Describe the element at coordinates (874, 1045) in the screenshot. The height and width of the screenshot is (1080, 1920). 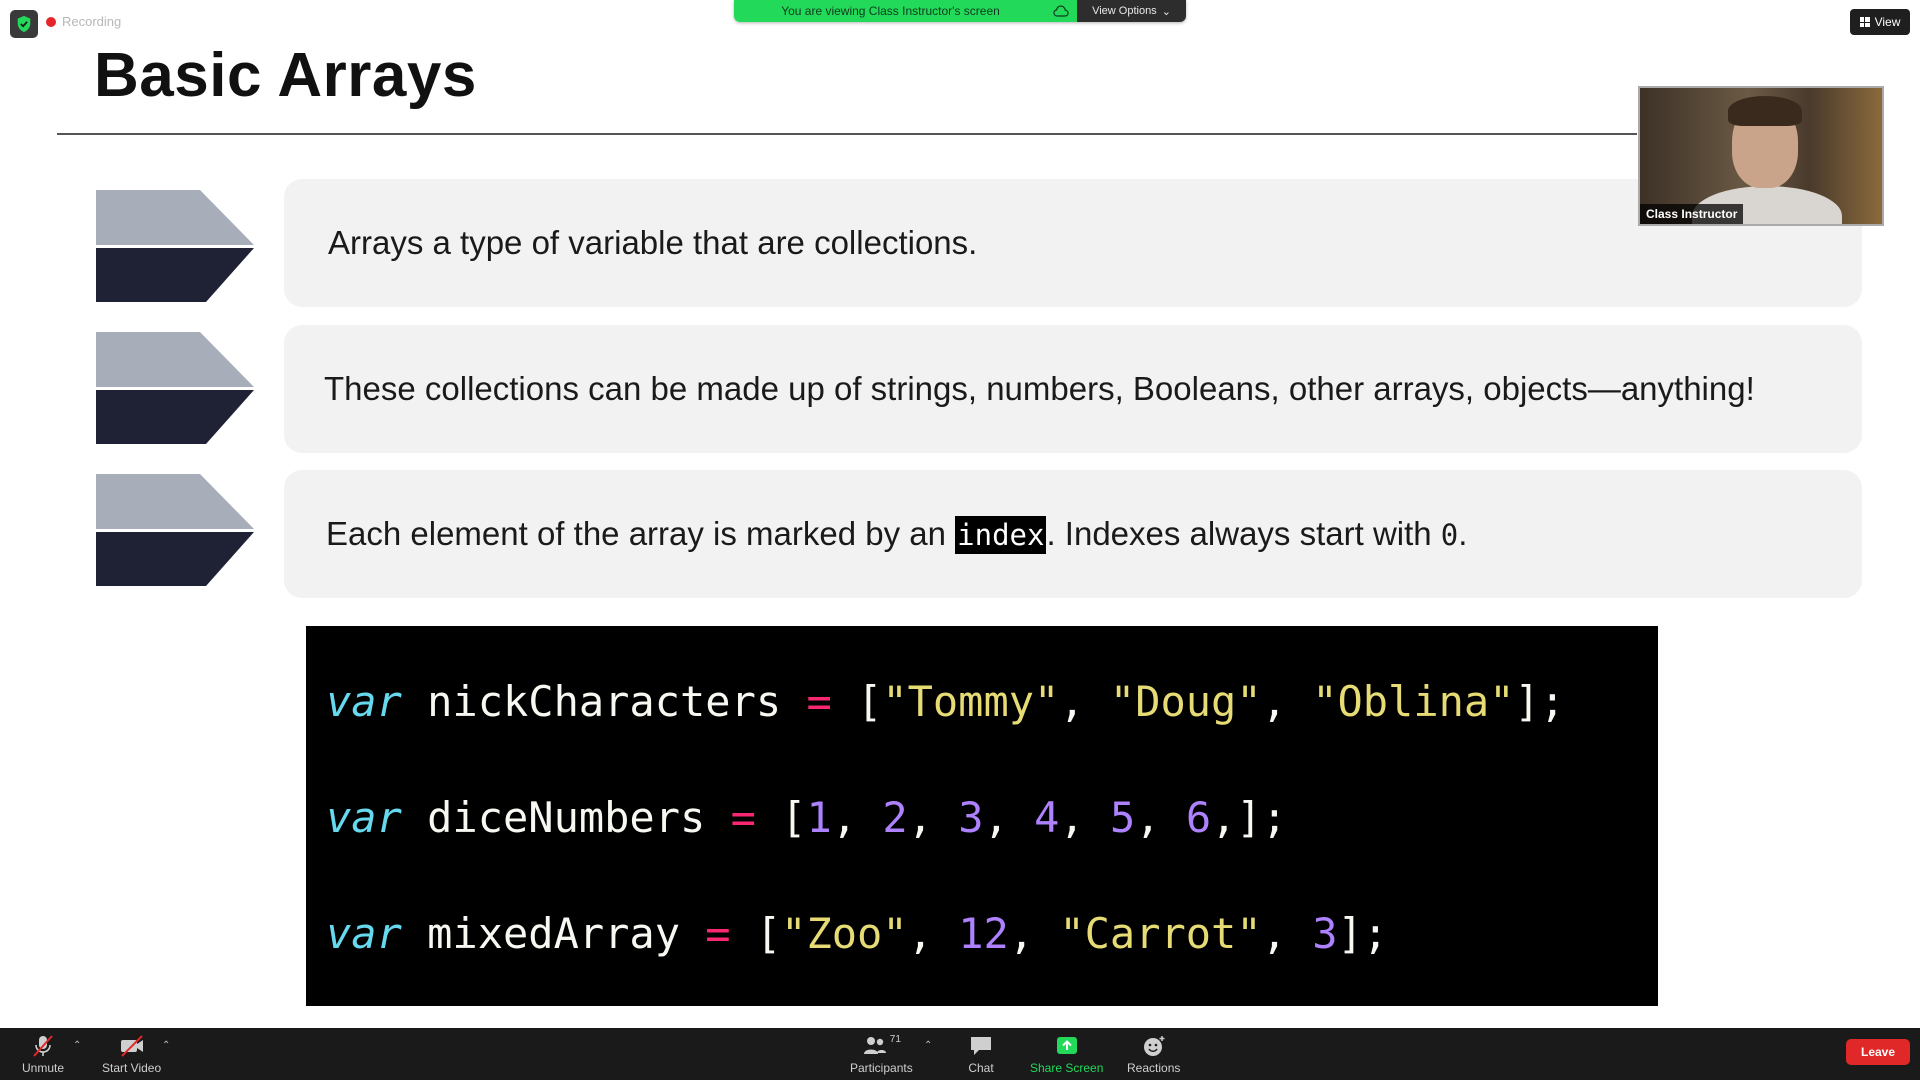
I see `participants-icon` at that location.